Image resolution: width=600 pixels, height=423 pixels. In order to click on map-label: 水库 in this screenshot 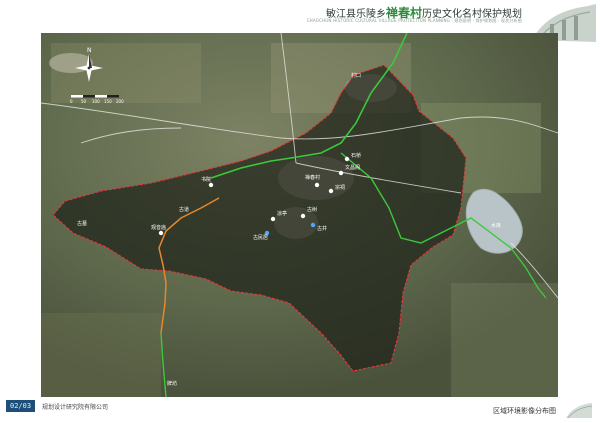, I will do `click(496, 225)`.